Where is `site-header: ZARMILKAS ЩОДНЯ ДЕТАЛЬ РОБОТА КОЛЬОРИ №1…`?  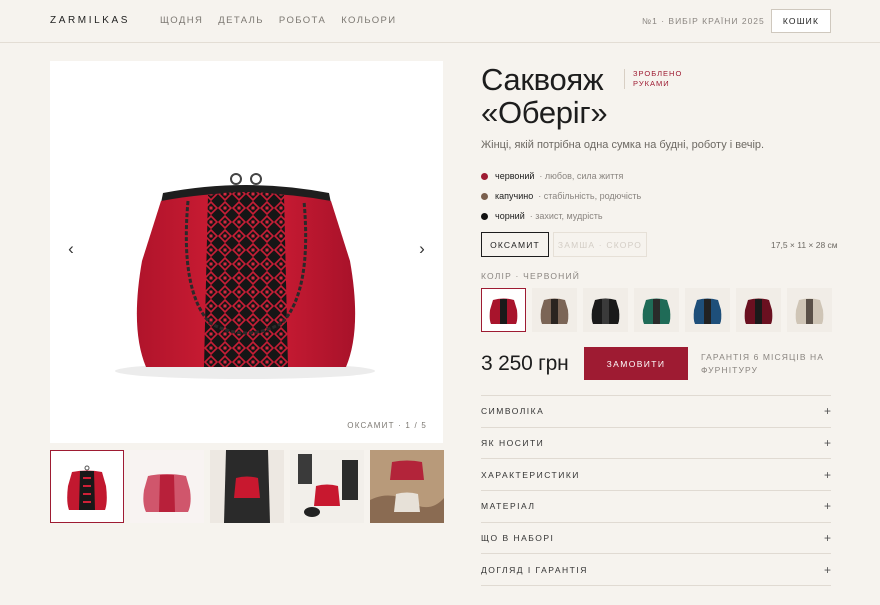 site-header: ZARMILKAS ЩОДНЯ ДЕТАЛЬ РОБОТА КОЛЬОРИ №1… is located at coordinates (440, 21).